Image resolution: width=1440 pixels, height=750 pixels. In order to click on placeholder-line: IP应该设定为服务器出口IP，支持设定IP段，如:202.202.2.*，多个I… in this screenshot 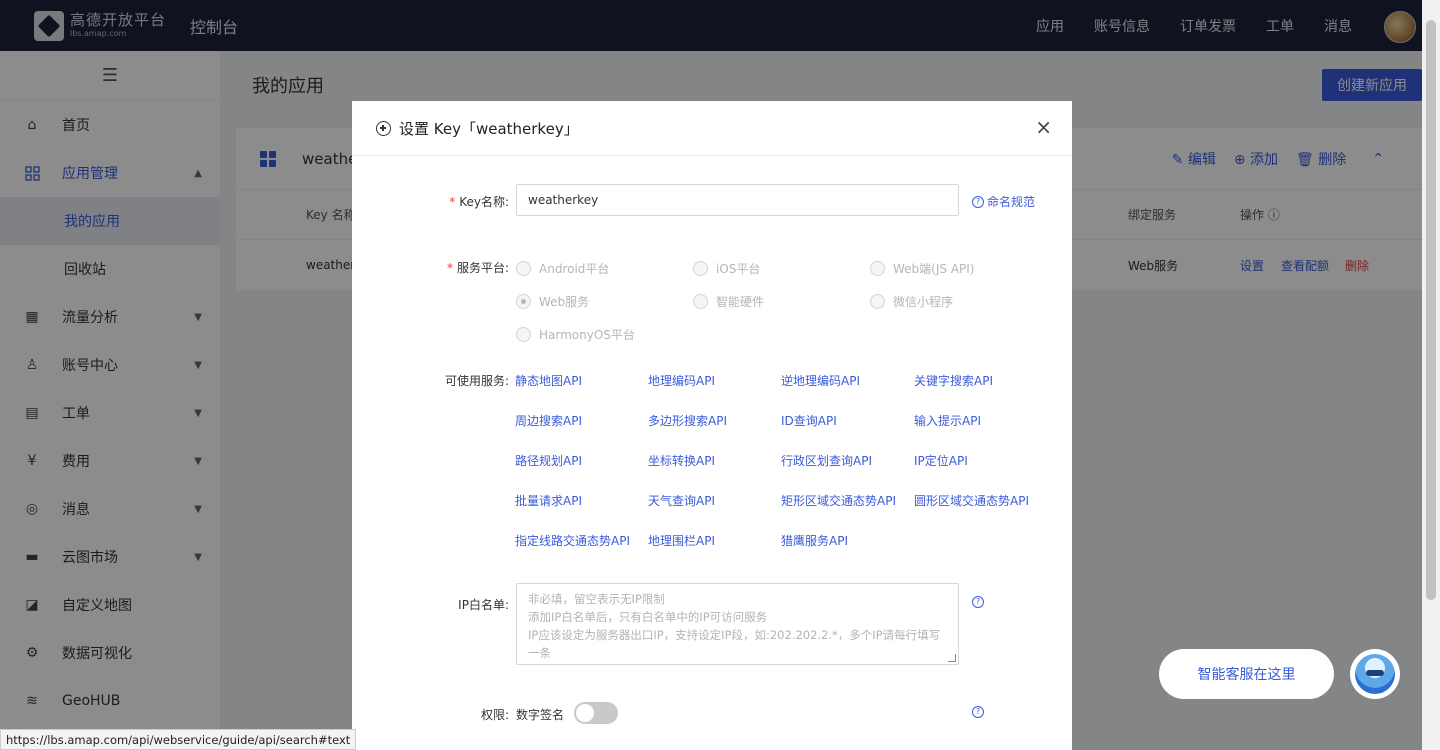, I will do `click(734, 635)`.